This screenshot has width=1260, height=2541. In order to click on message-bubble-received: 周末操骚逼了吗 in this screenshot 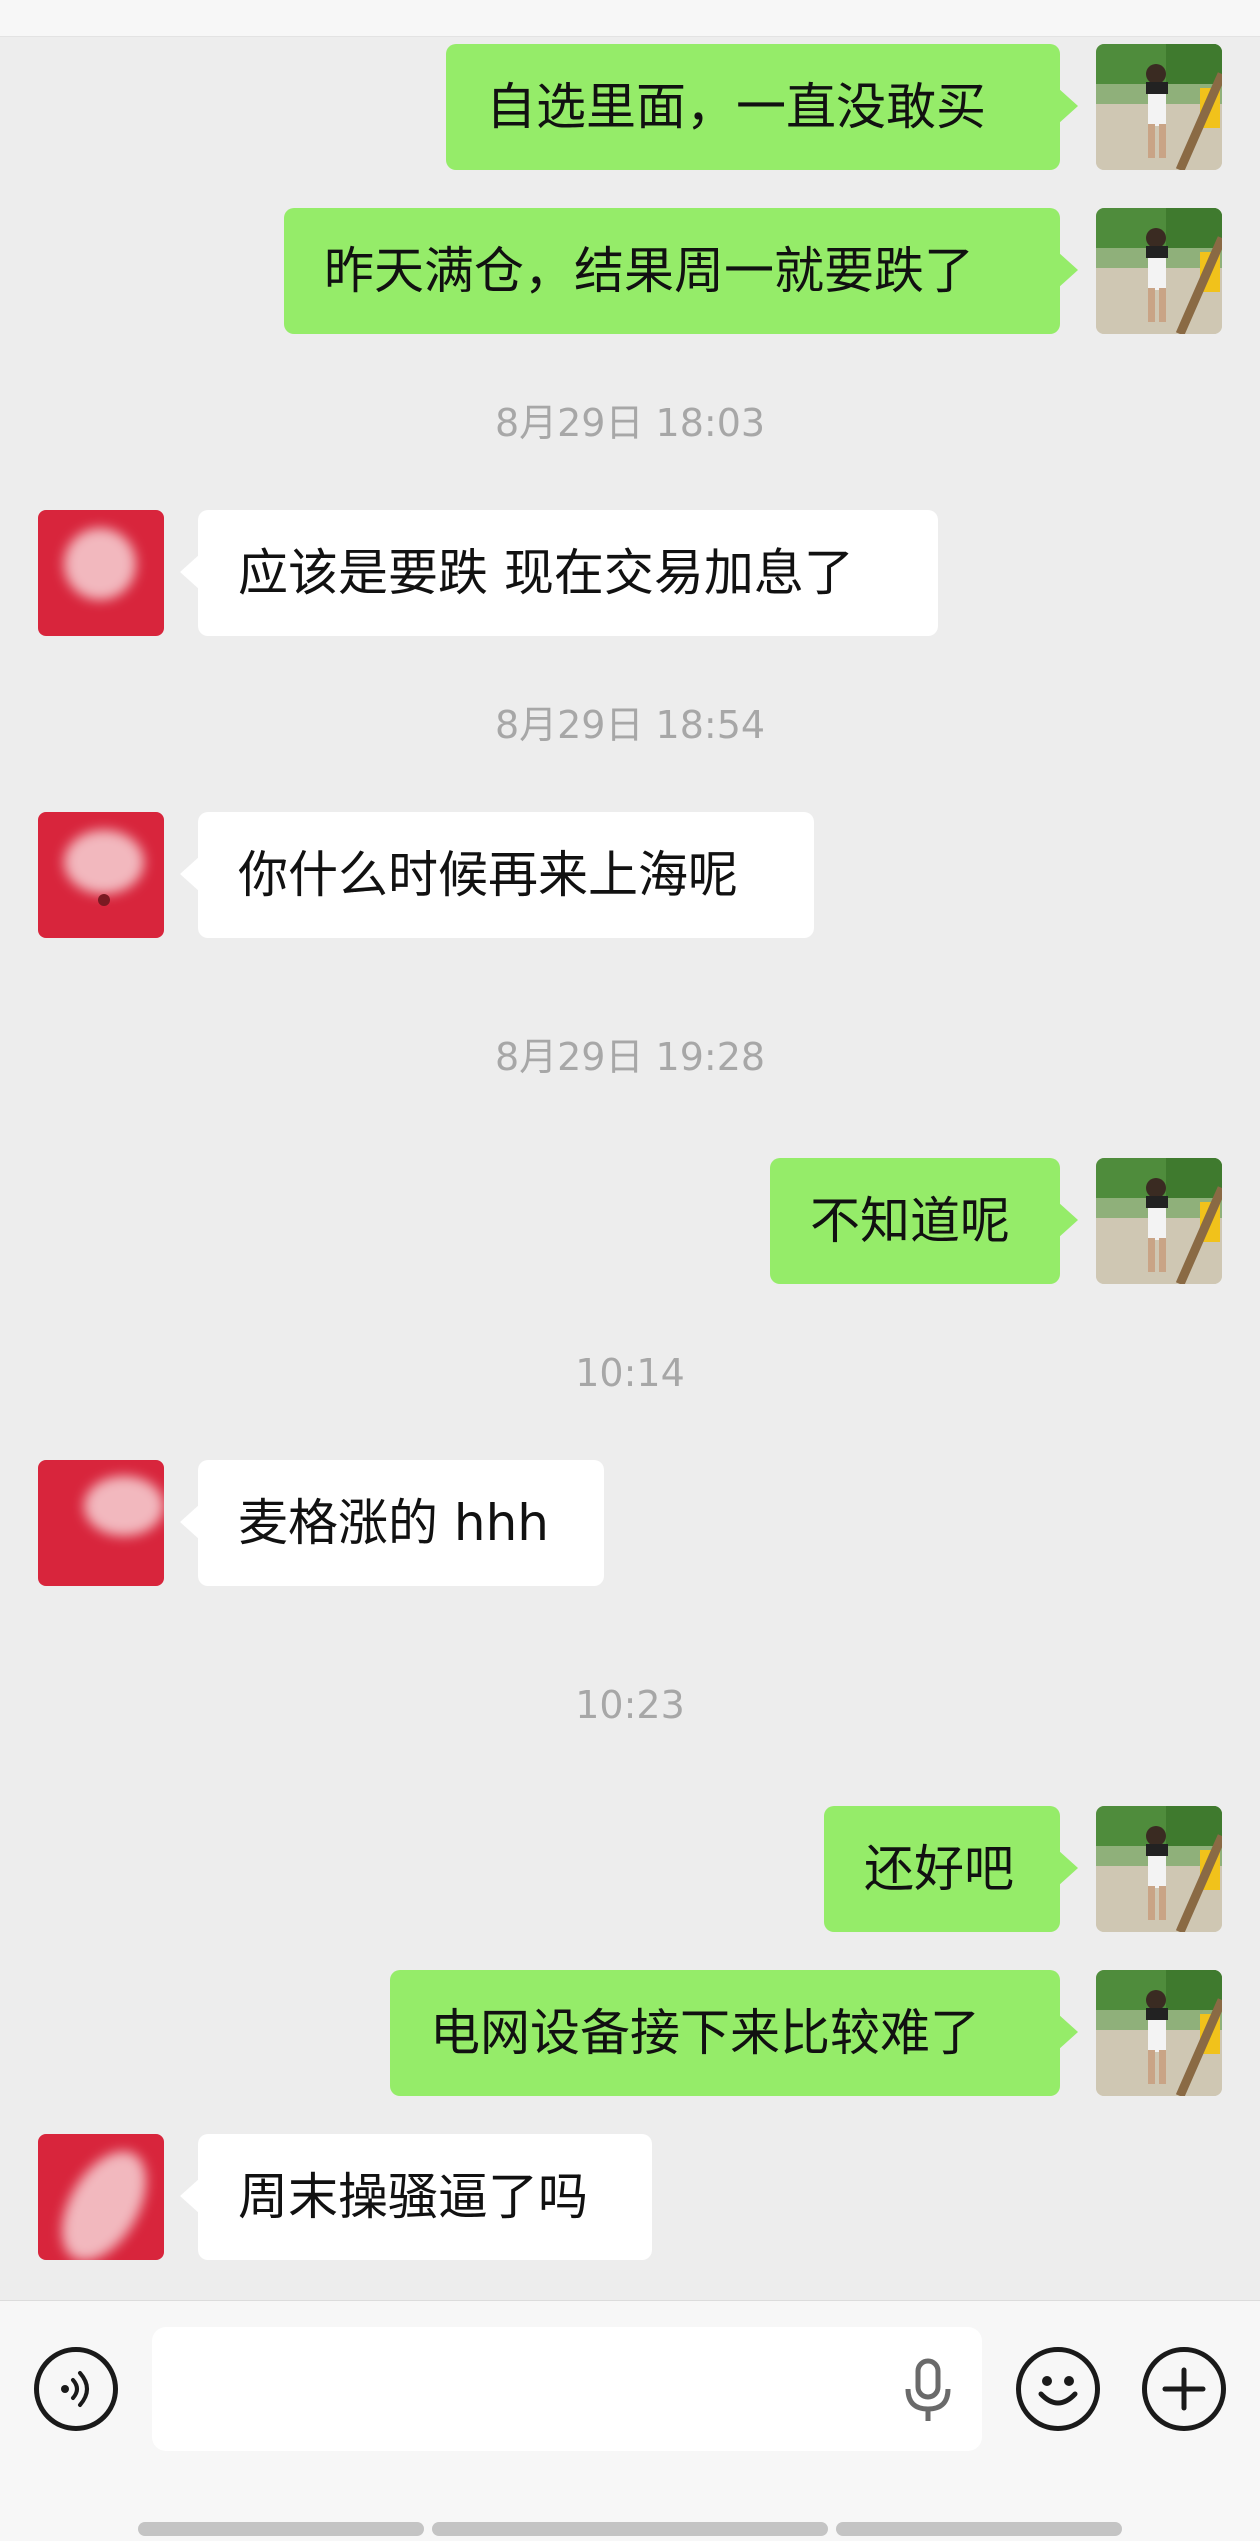, I will do `click(416, 2197)`.